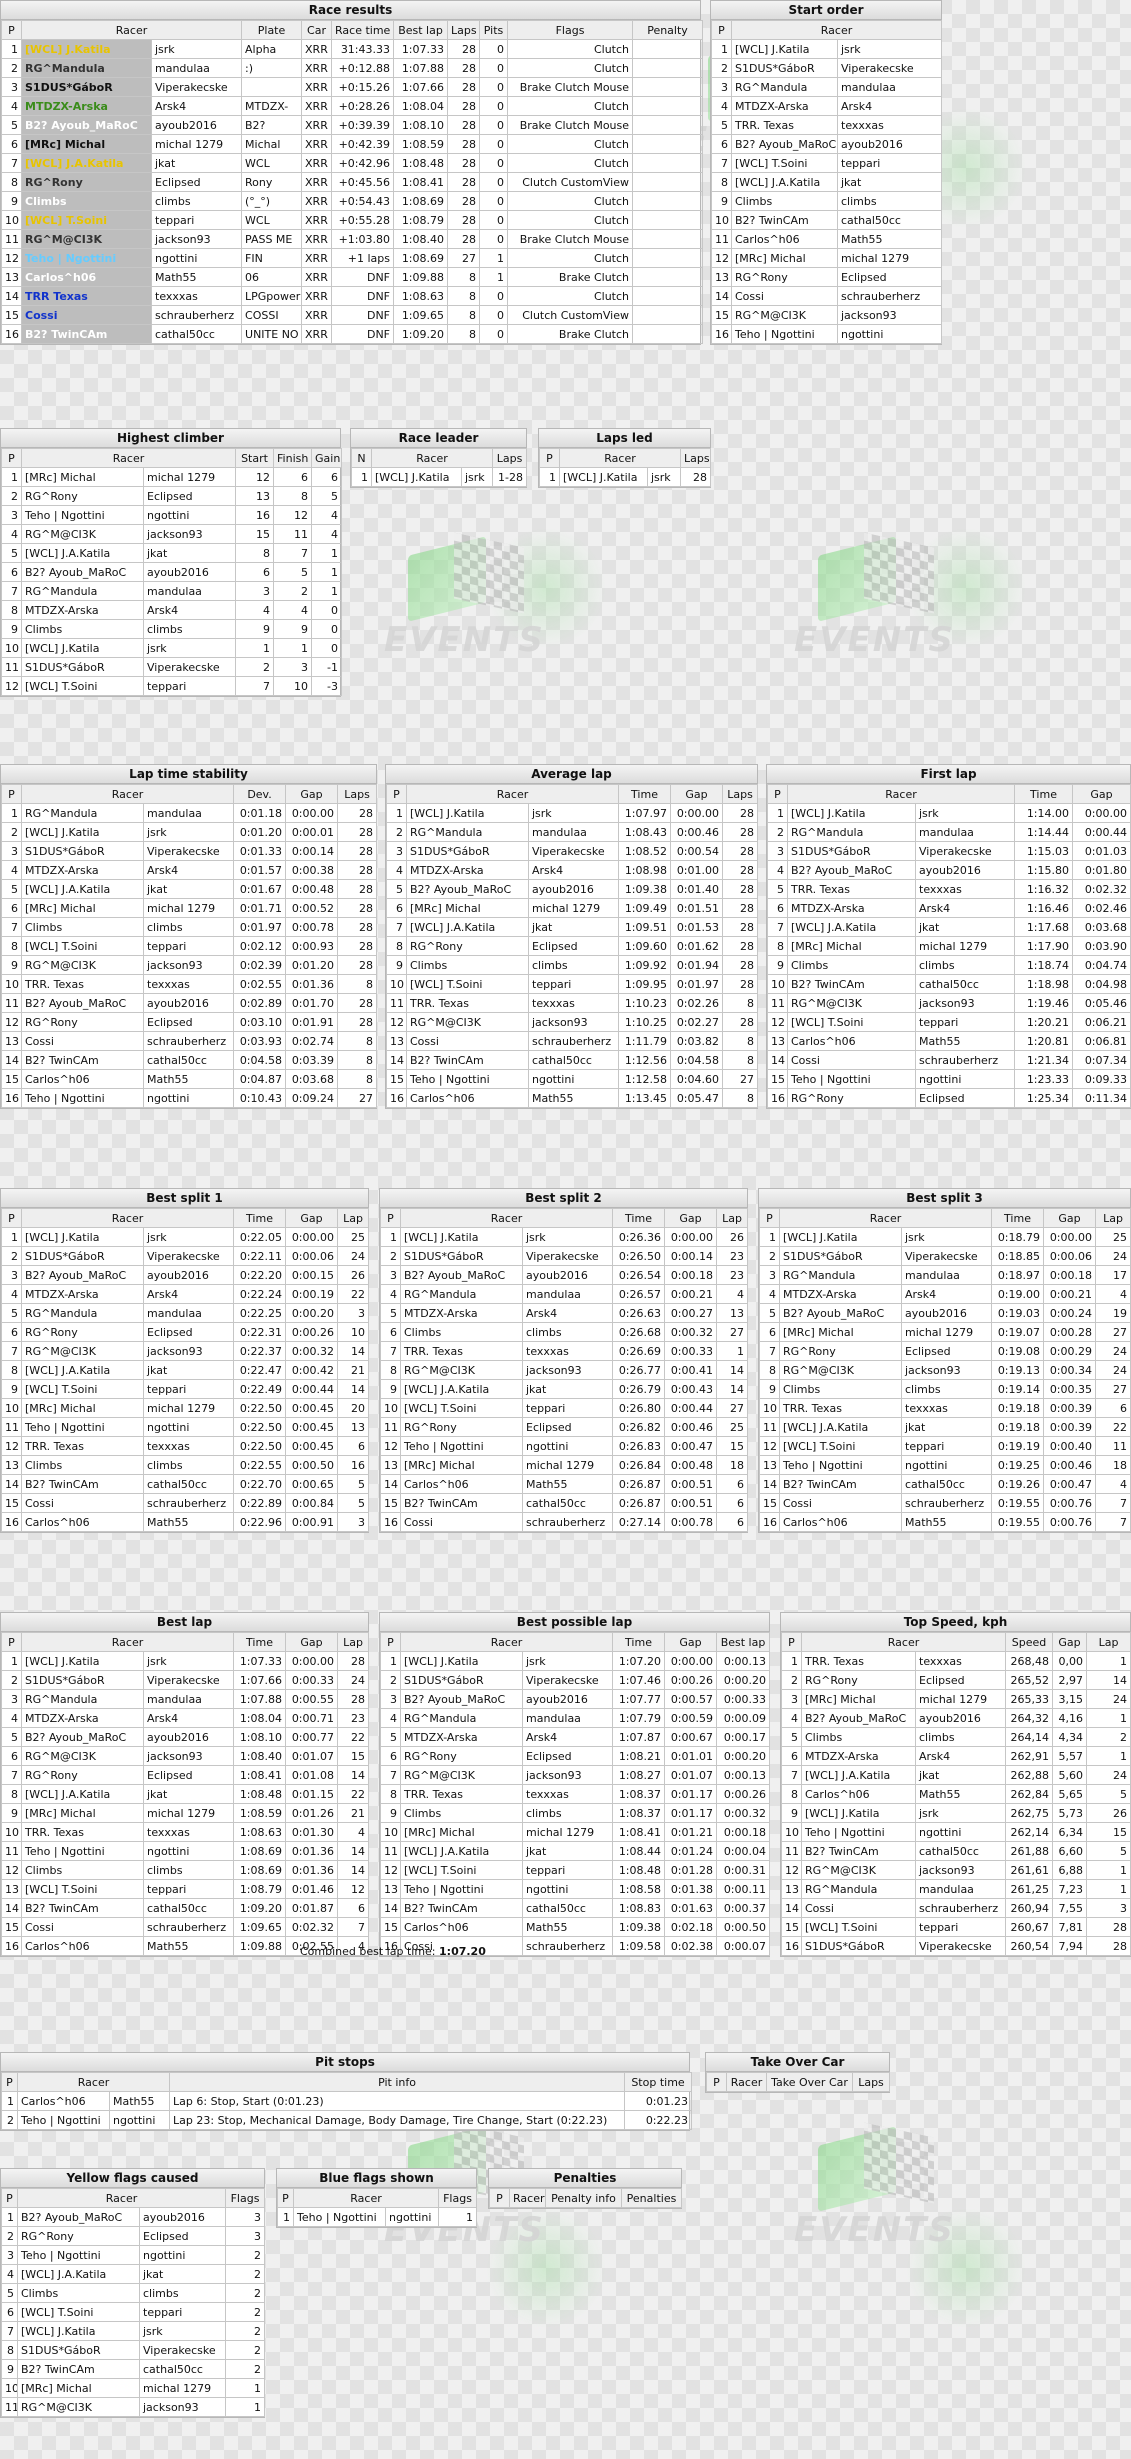 This screenshot has width=1131, height=2459. I want to click on racer-name: B2? TwinCAm, so click(86, 334).